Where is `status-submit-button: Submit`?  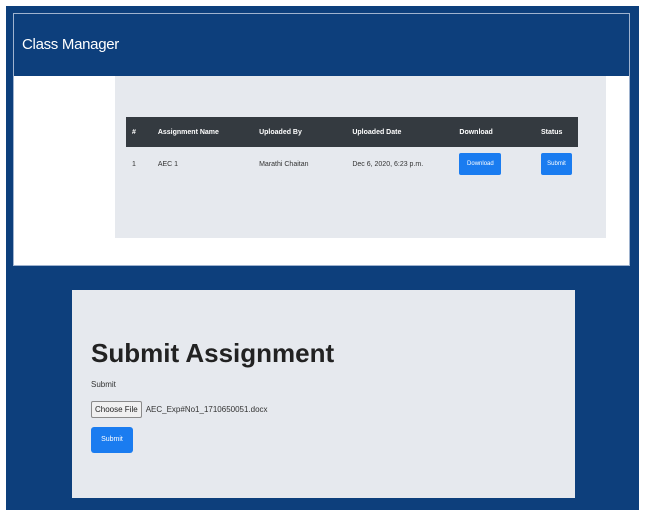
status-submit-button: Submit is located at coordinates (556, 164).